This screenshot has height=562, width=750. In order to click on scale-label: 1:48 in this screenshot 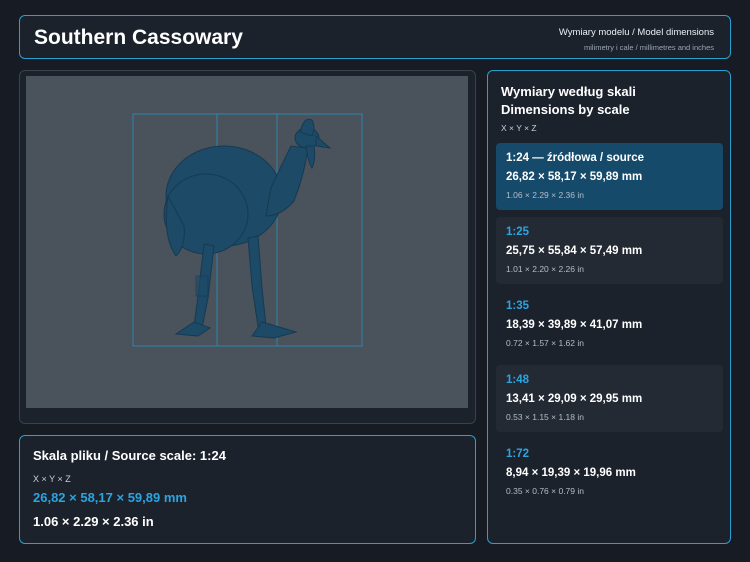, I will do `click(518, 380)`.